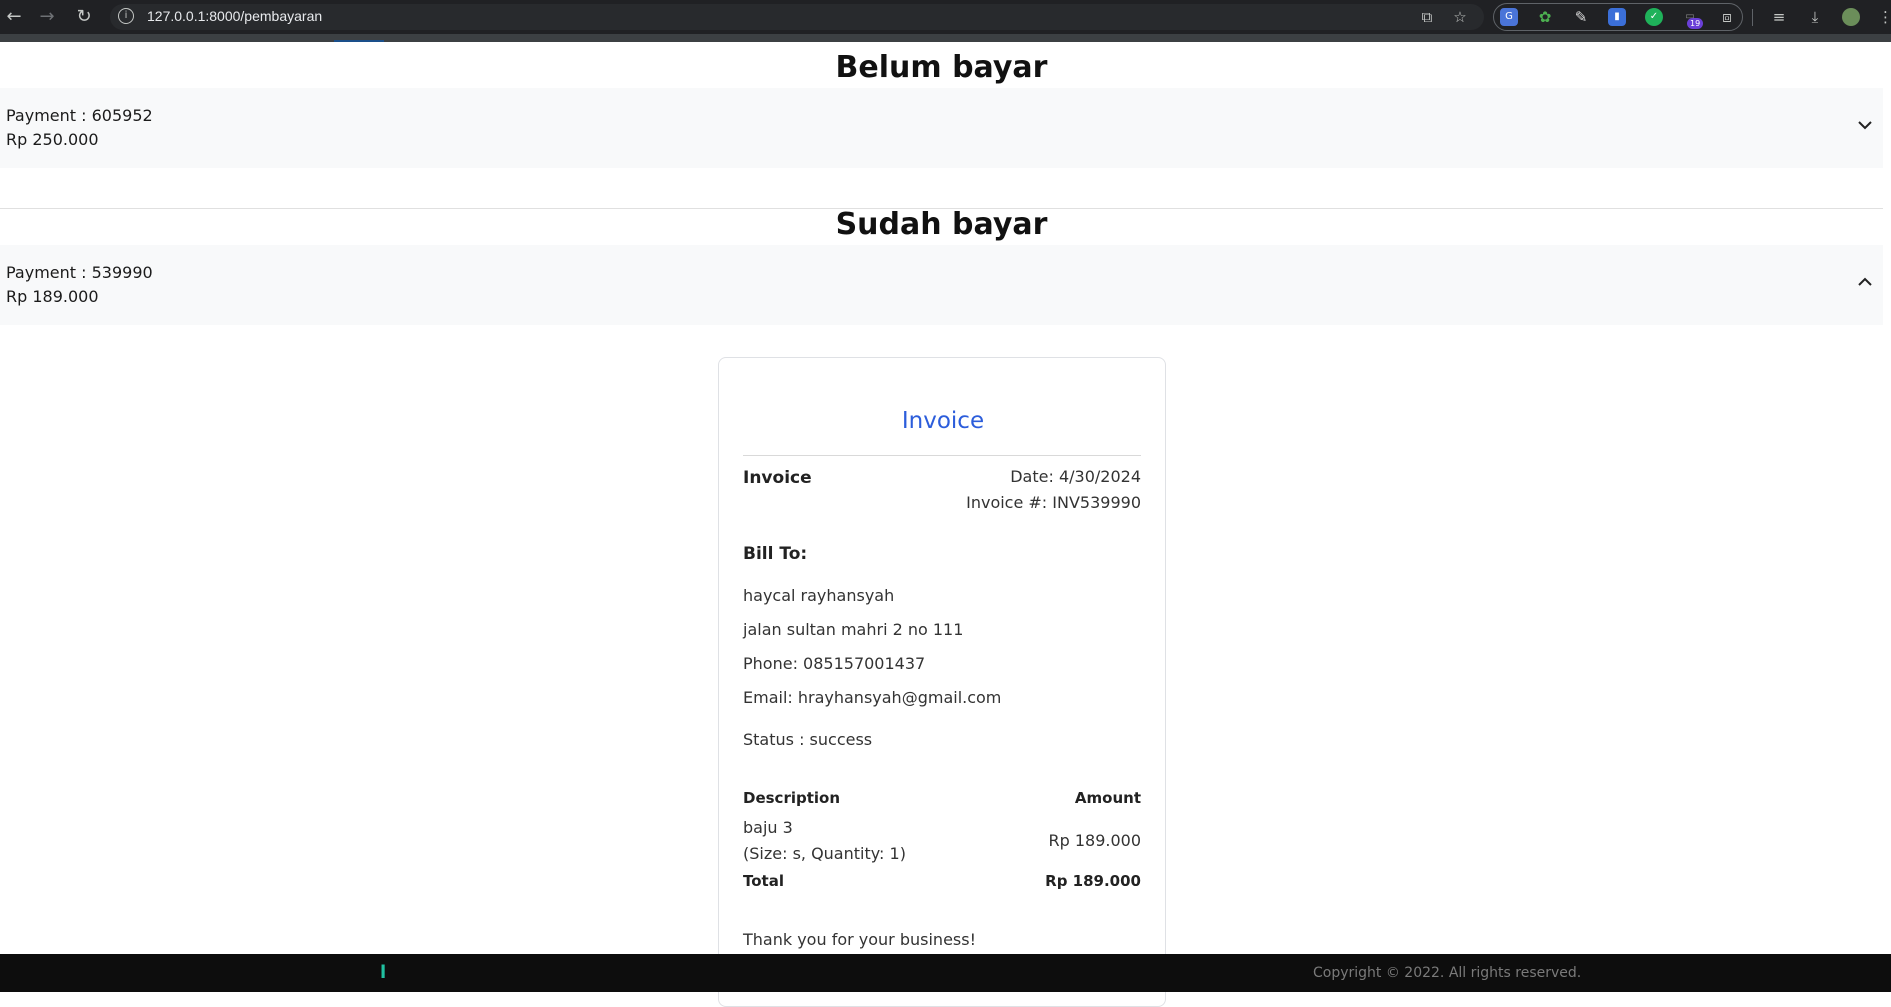 The width and height of the screenshot is (1891, 1007). What do you see at coordinates (1447, 973) in the screenshot?
I see `copyright-text: Copyright © 2022. All rights reserved.` at bounding box center [1447, 973].